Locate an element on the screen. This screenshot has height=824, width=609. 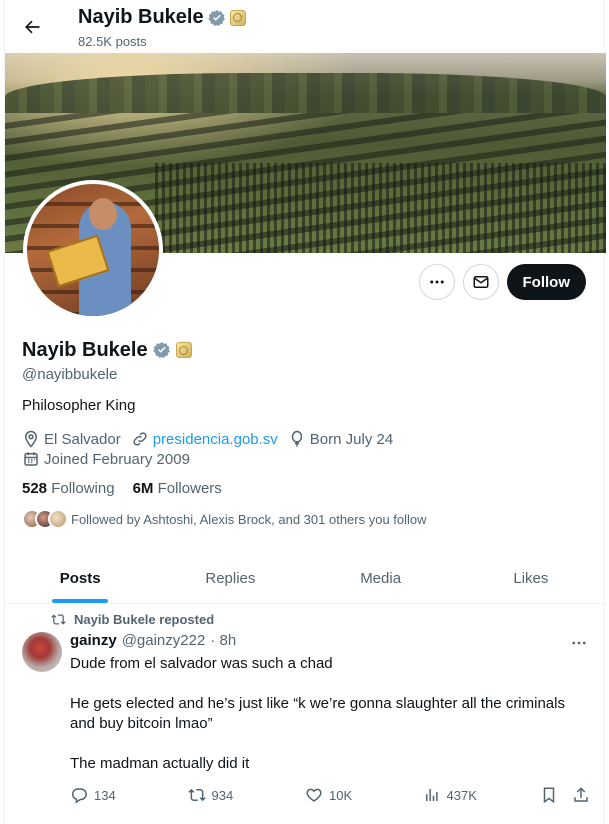
post-author-avatar is located at coordinates (42, 652).